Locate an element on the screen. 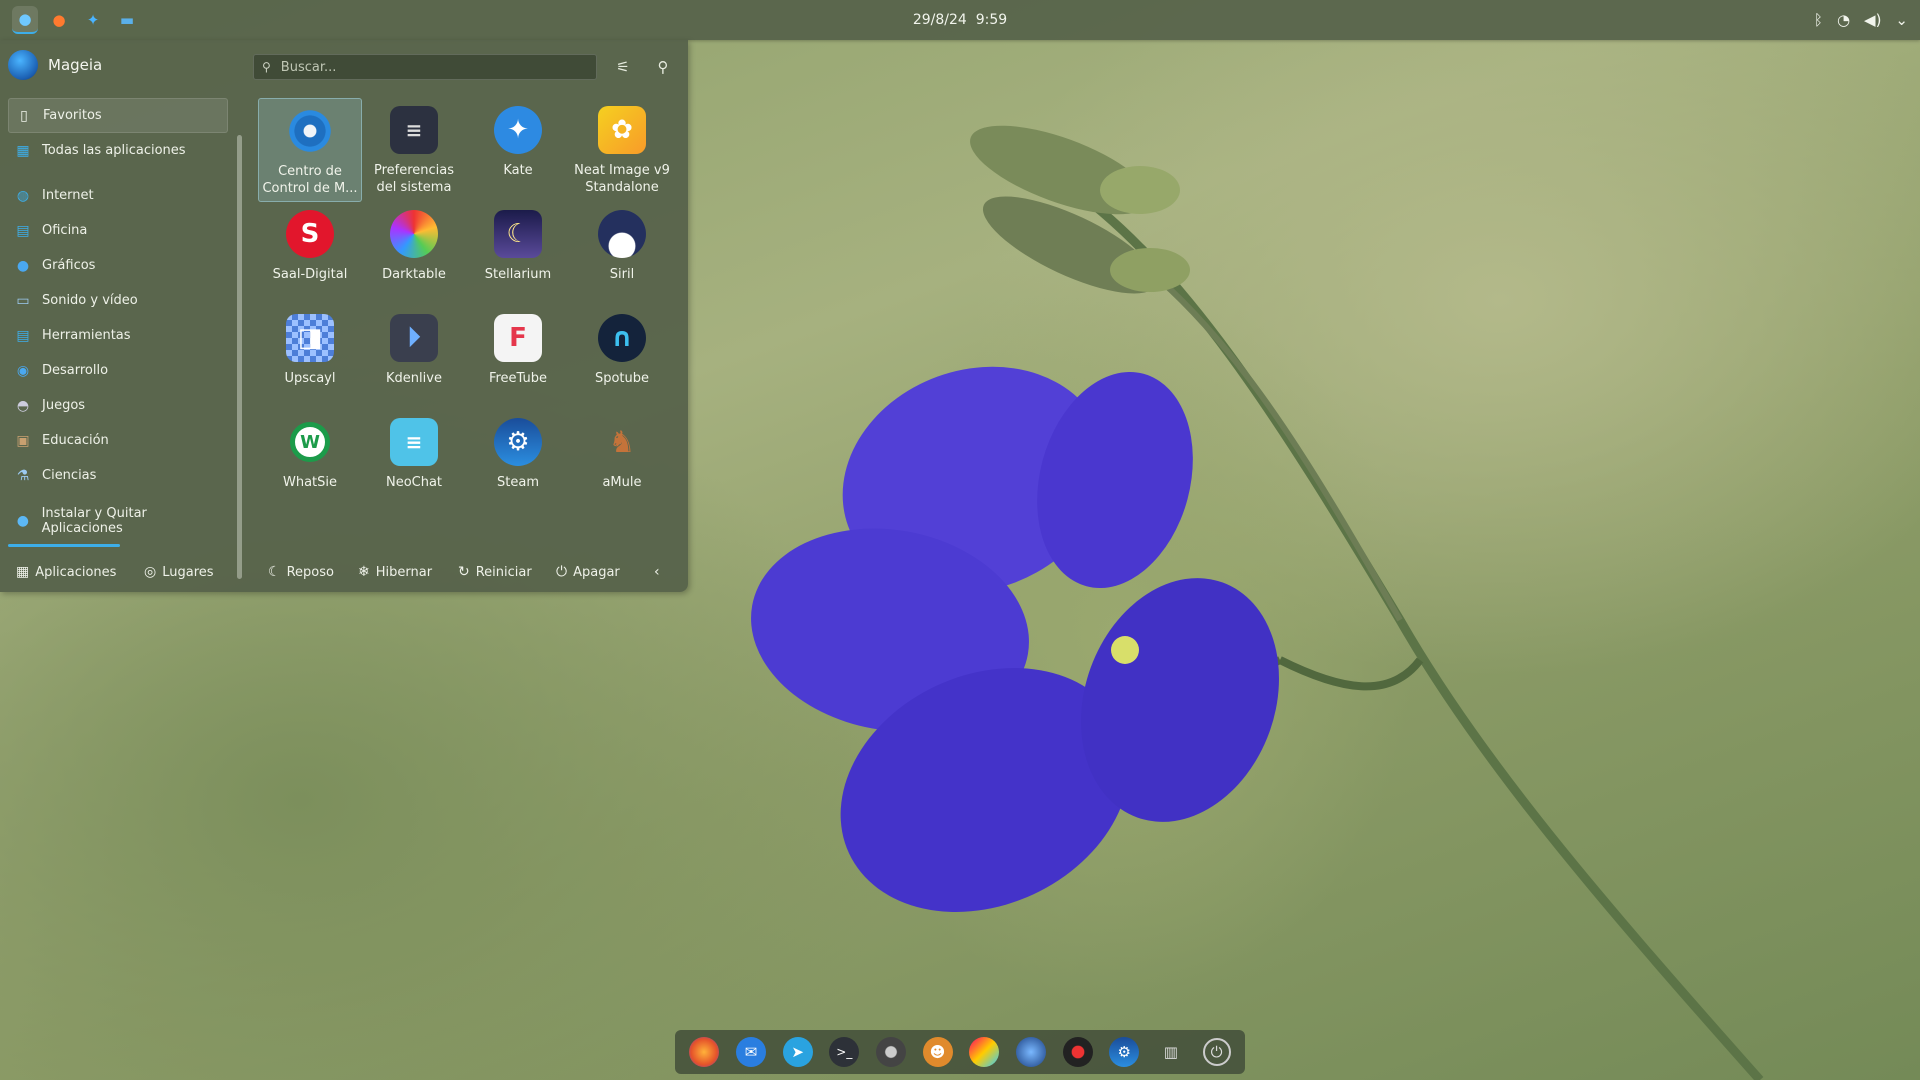 Image resolution: width=1920 pixels, height=1080 pixels. app-siril: Siril is located at coordinates (622, 254).